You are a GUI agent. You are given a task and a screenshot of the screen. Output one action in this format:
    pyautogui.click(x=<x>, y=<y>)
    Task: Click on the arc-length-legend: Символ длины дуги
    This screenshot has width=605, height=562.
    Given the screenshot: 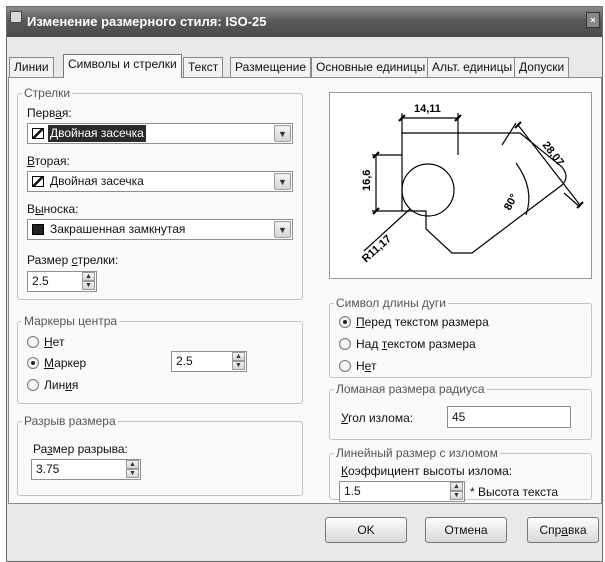 What is the action you would take?
    pyautogui.click(x=391, y=303)
    